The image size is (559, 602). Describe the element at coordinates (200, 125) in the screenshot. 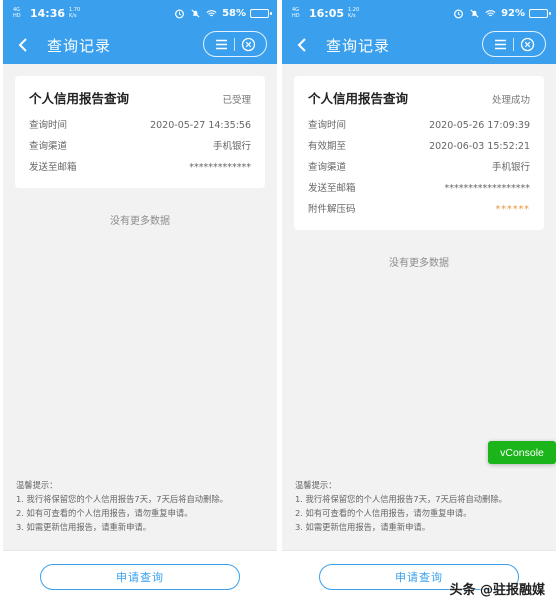

I see `row-value: 2020-05-27 14:35:56` at that location.